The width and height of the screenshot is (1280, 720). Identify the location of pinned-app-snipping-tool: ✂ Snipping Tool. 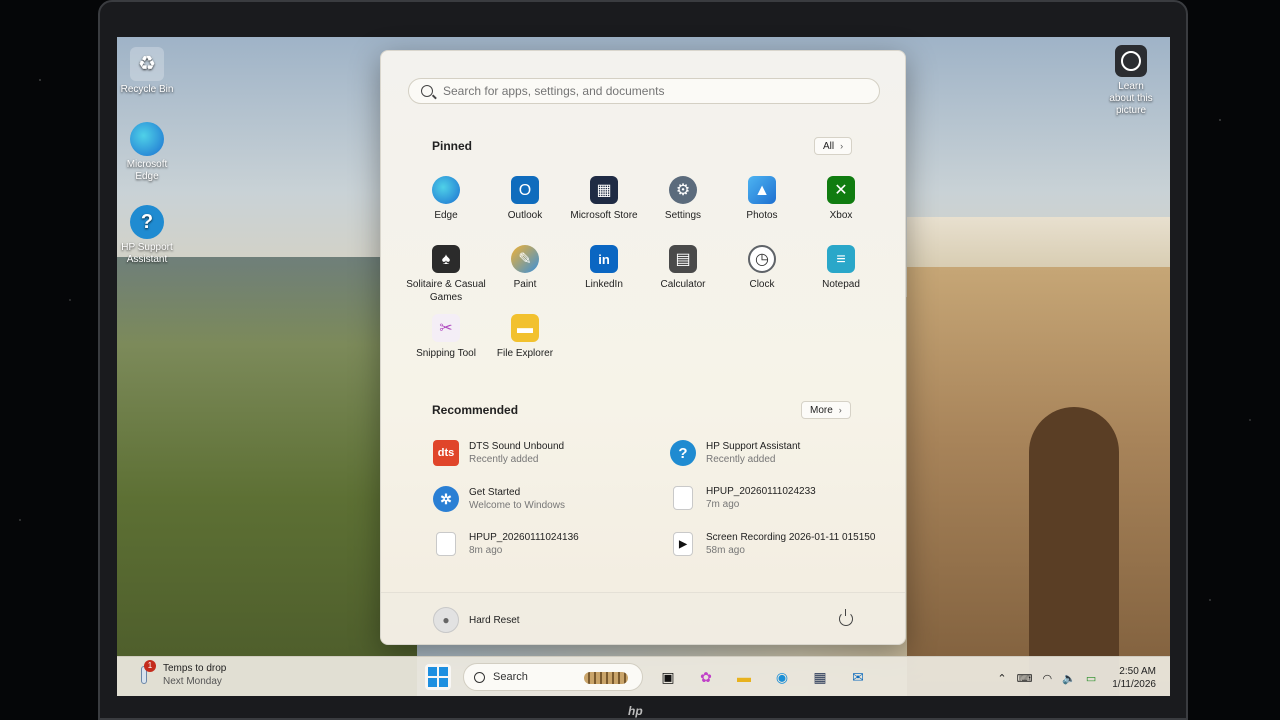
(446, 337).